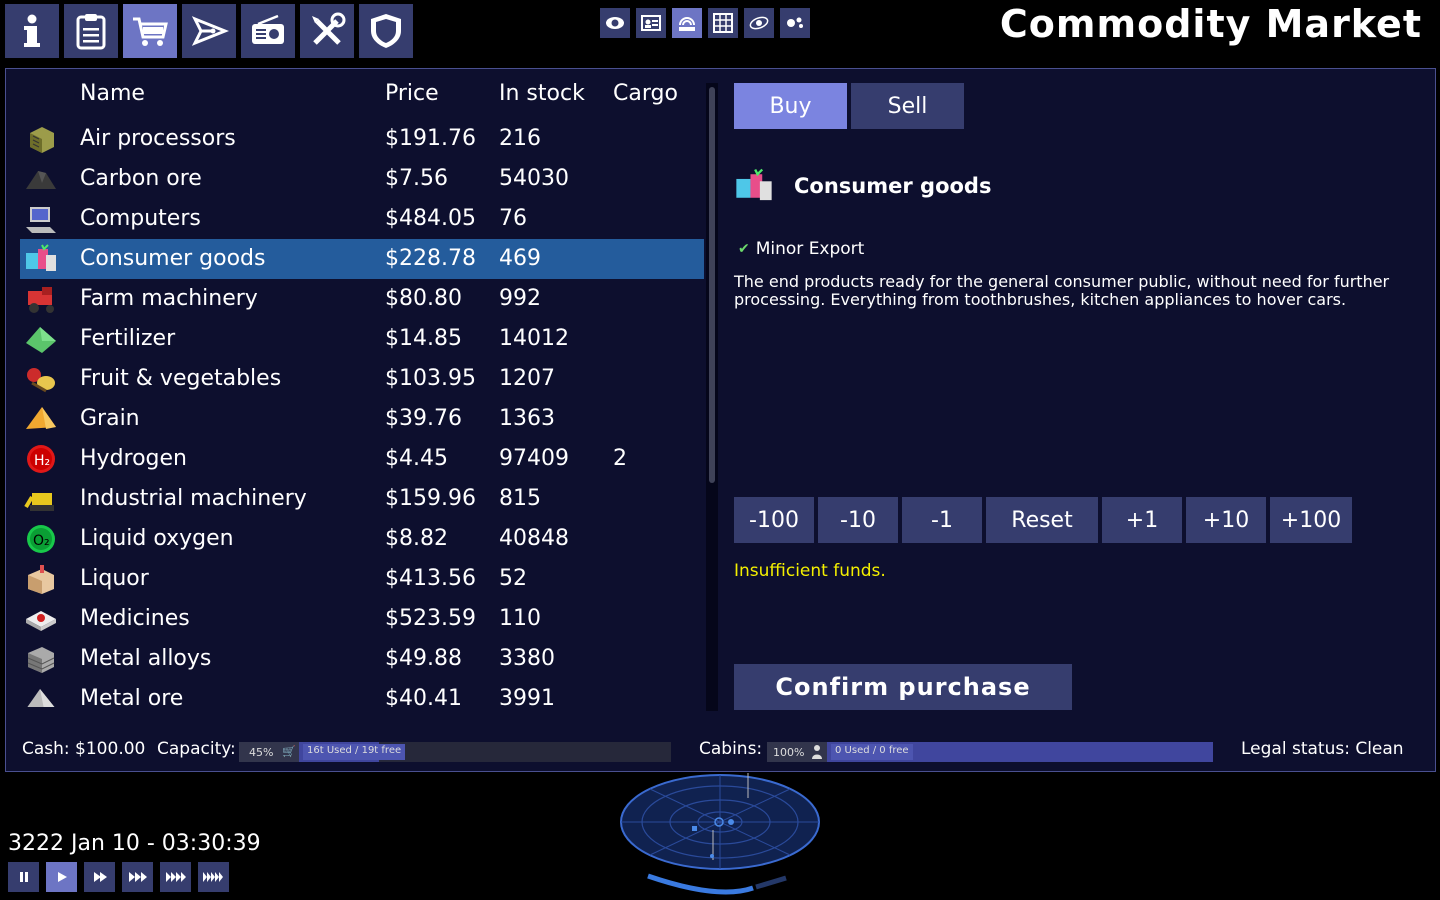 The width and height of the screenshot is (1440, 900). I want to click on satellite-icon, so click(687, 24).